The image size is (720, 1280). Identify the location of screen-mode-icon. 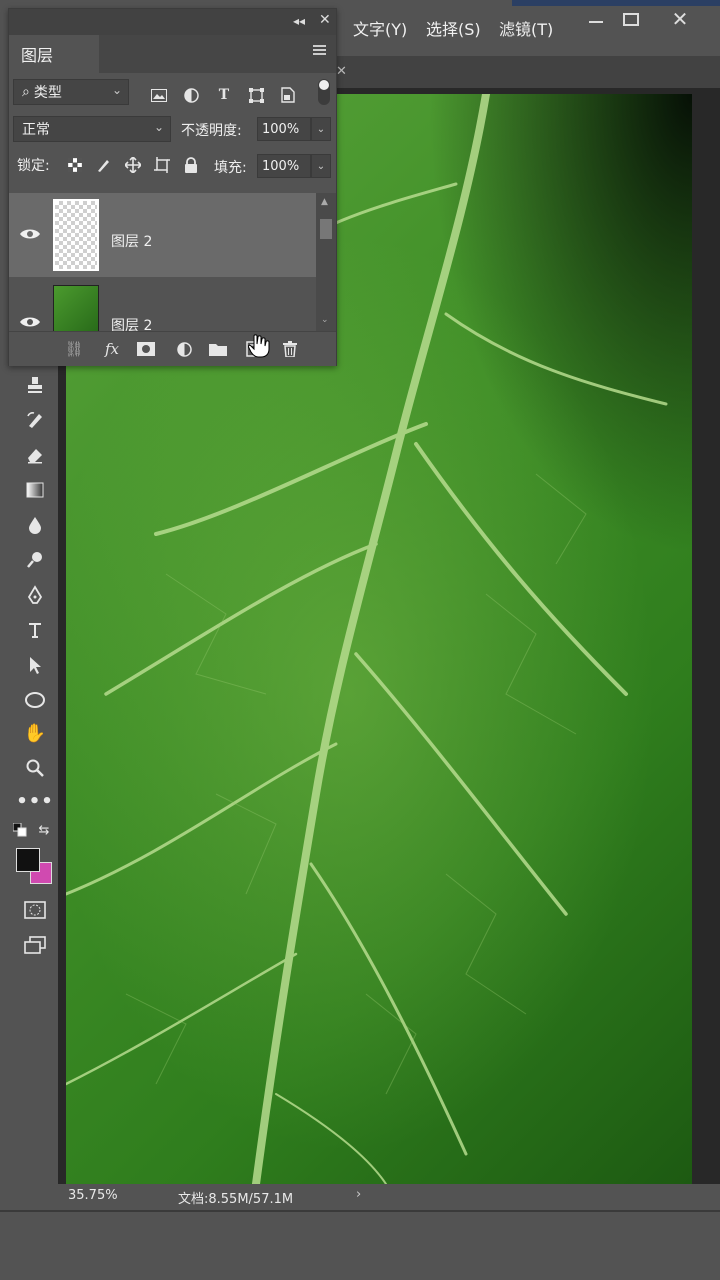
(35, 945).